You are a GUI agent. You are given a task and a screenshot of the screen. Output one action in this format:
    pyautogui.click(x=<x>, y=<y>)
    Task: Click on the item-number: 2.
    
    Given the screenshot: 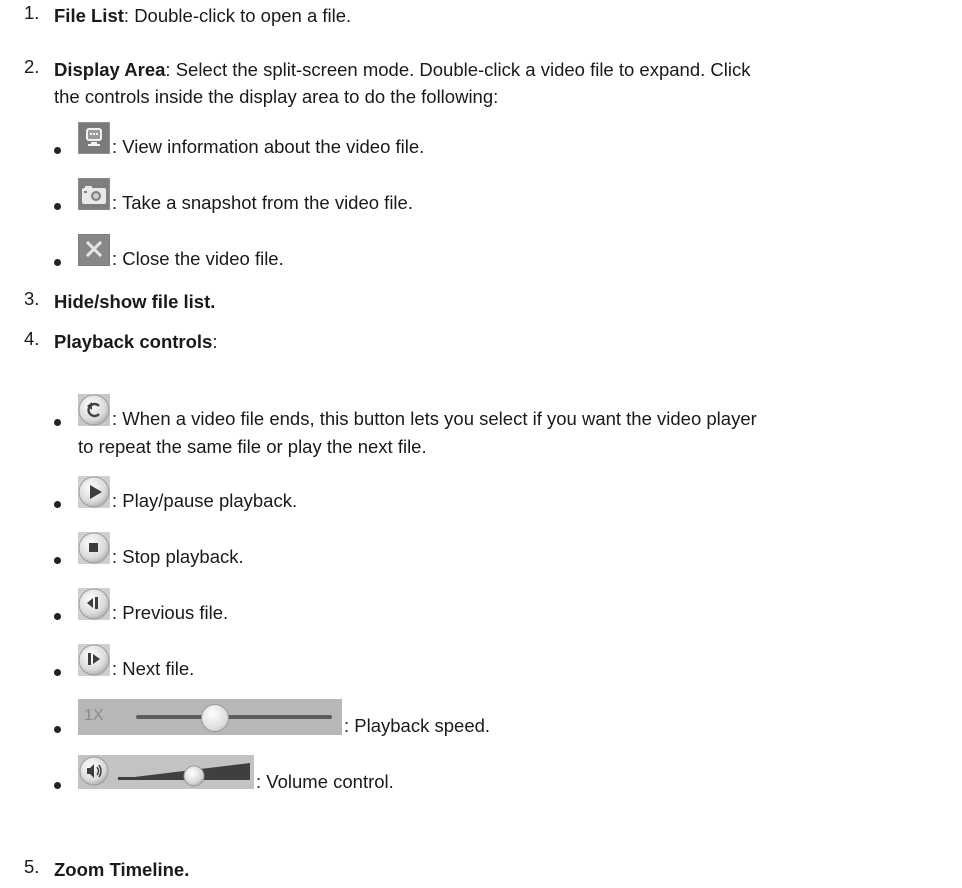 What is the action you would take?
    pyautogui.click(x=32, y=66)
    